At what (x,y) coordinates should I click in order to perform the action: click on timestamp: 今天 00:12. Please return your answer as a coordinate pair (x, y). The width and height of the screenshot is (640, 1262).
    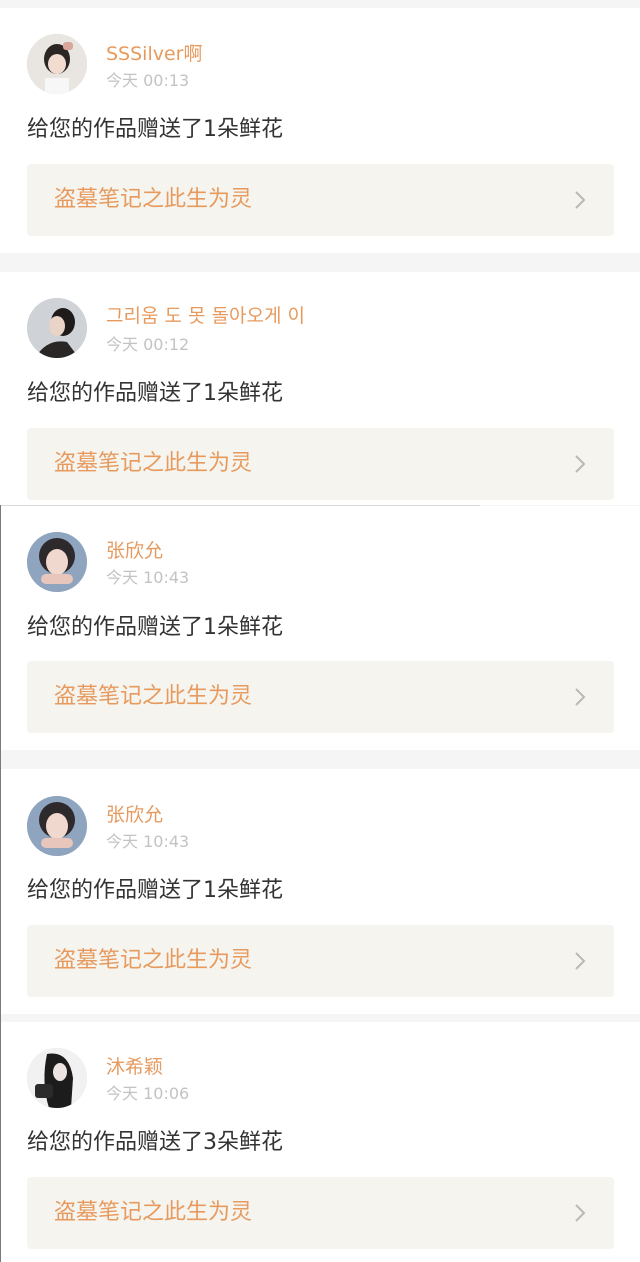
    Looking at the image, I should click on (148, 344).